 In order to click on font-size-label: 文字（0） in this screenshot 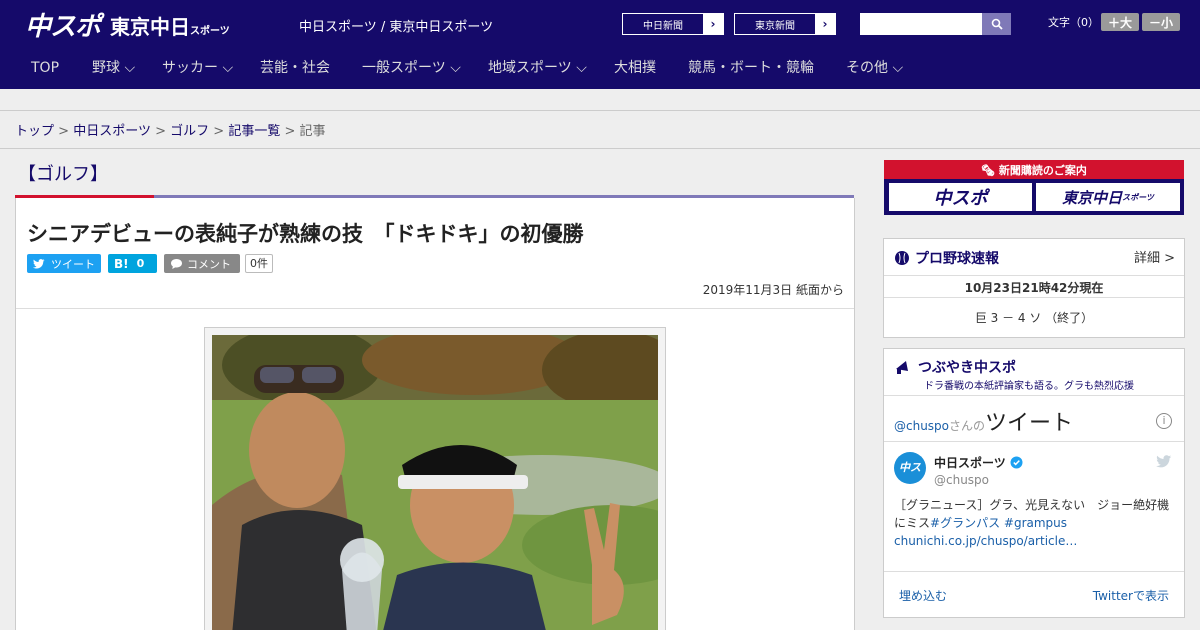, I will do `click(1073, 22)`.